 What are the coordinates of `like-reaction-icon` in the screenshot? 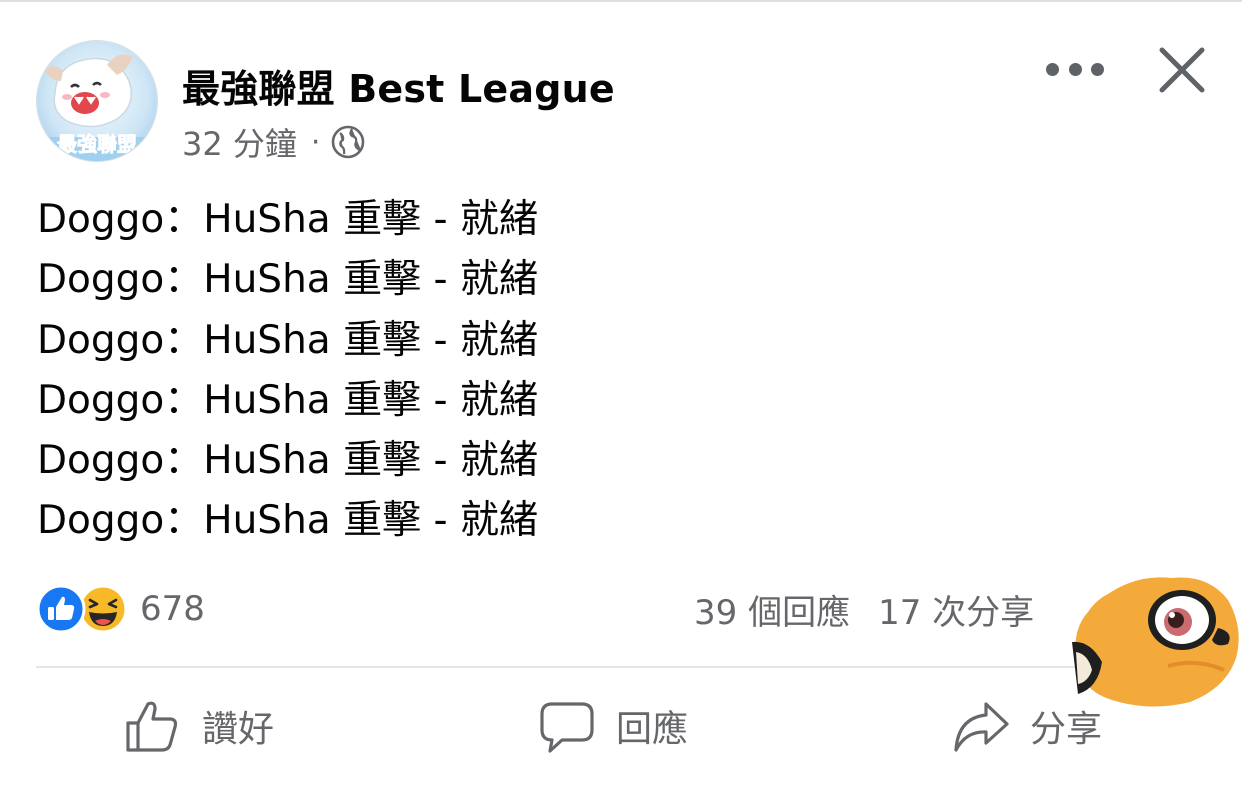 It's located at (61, 609).